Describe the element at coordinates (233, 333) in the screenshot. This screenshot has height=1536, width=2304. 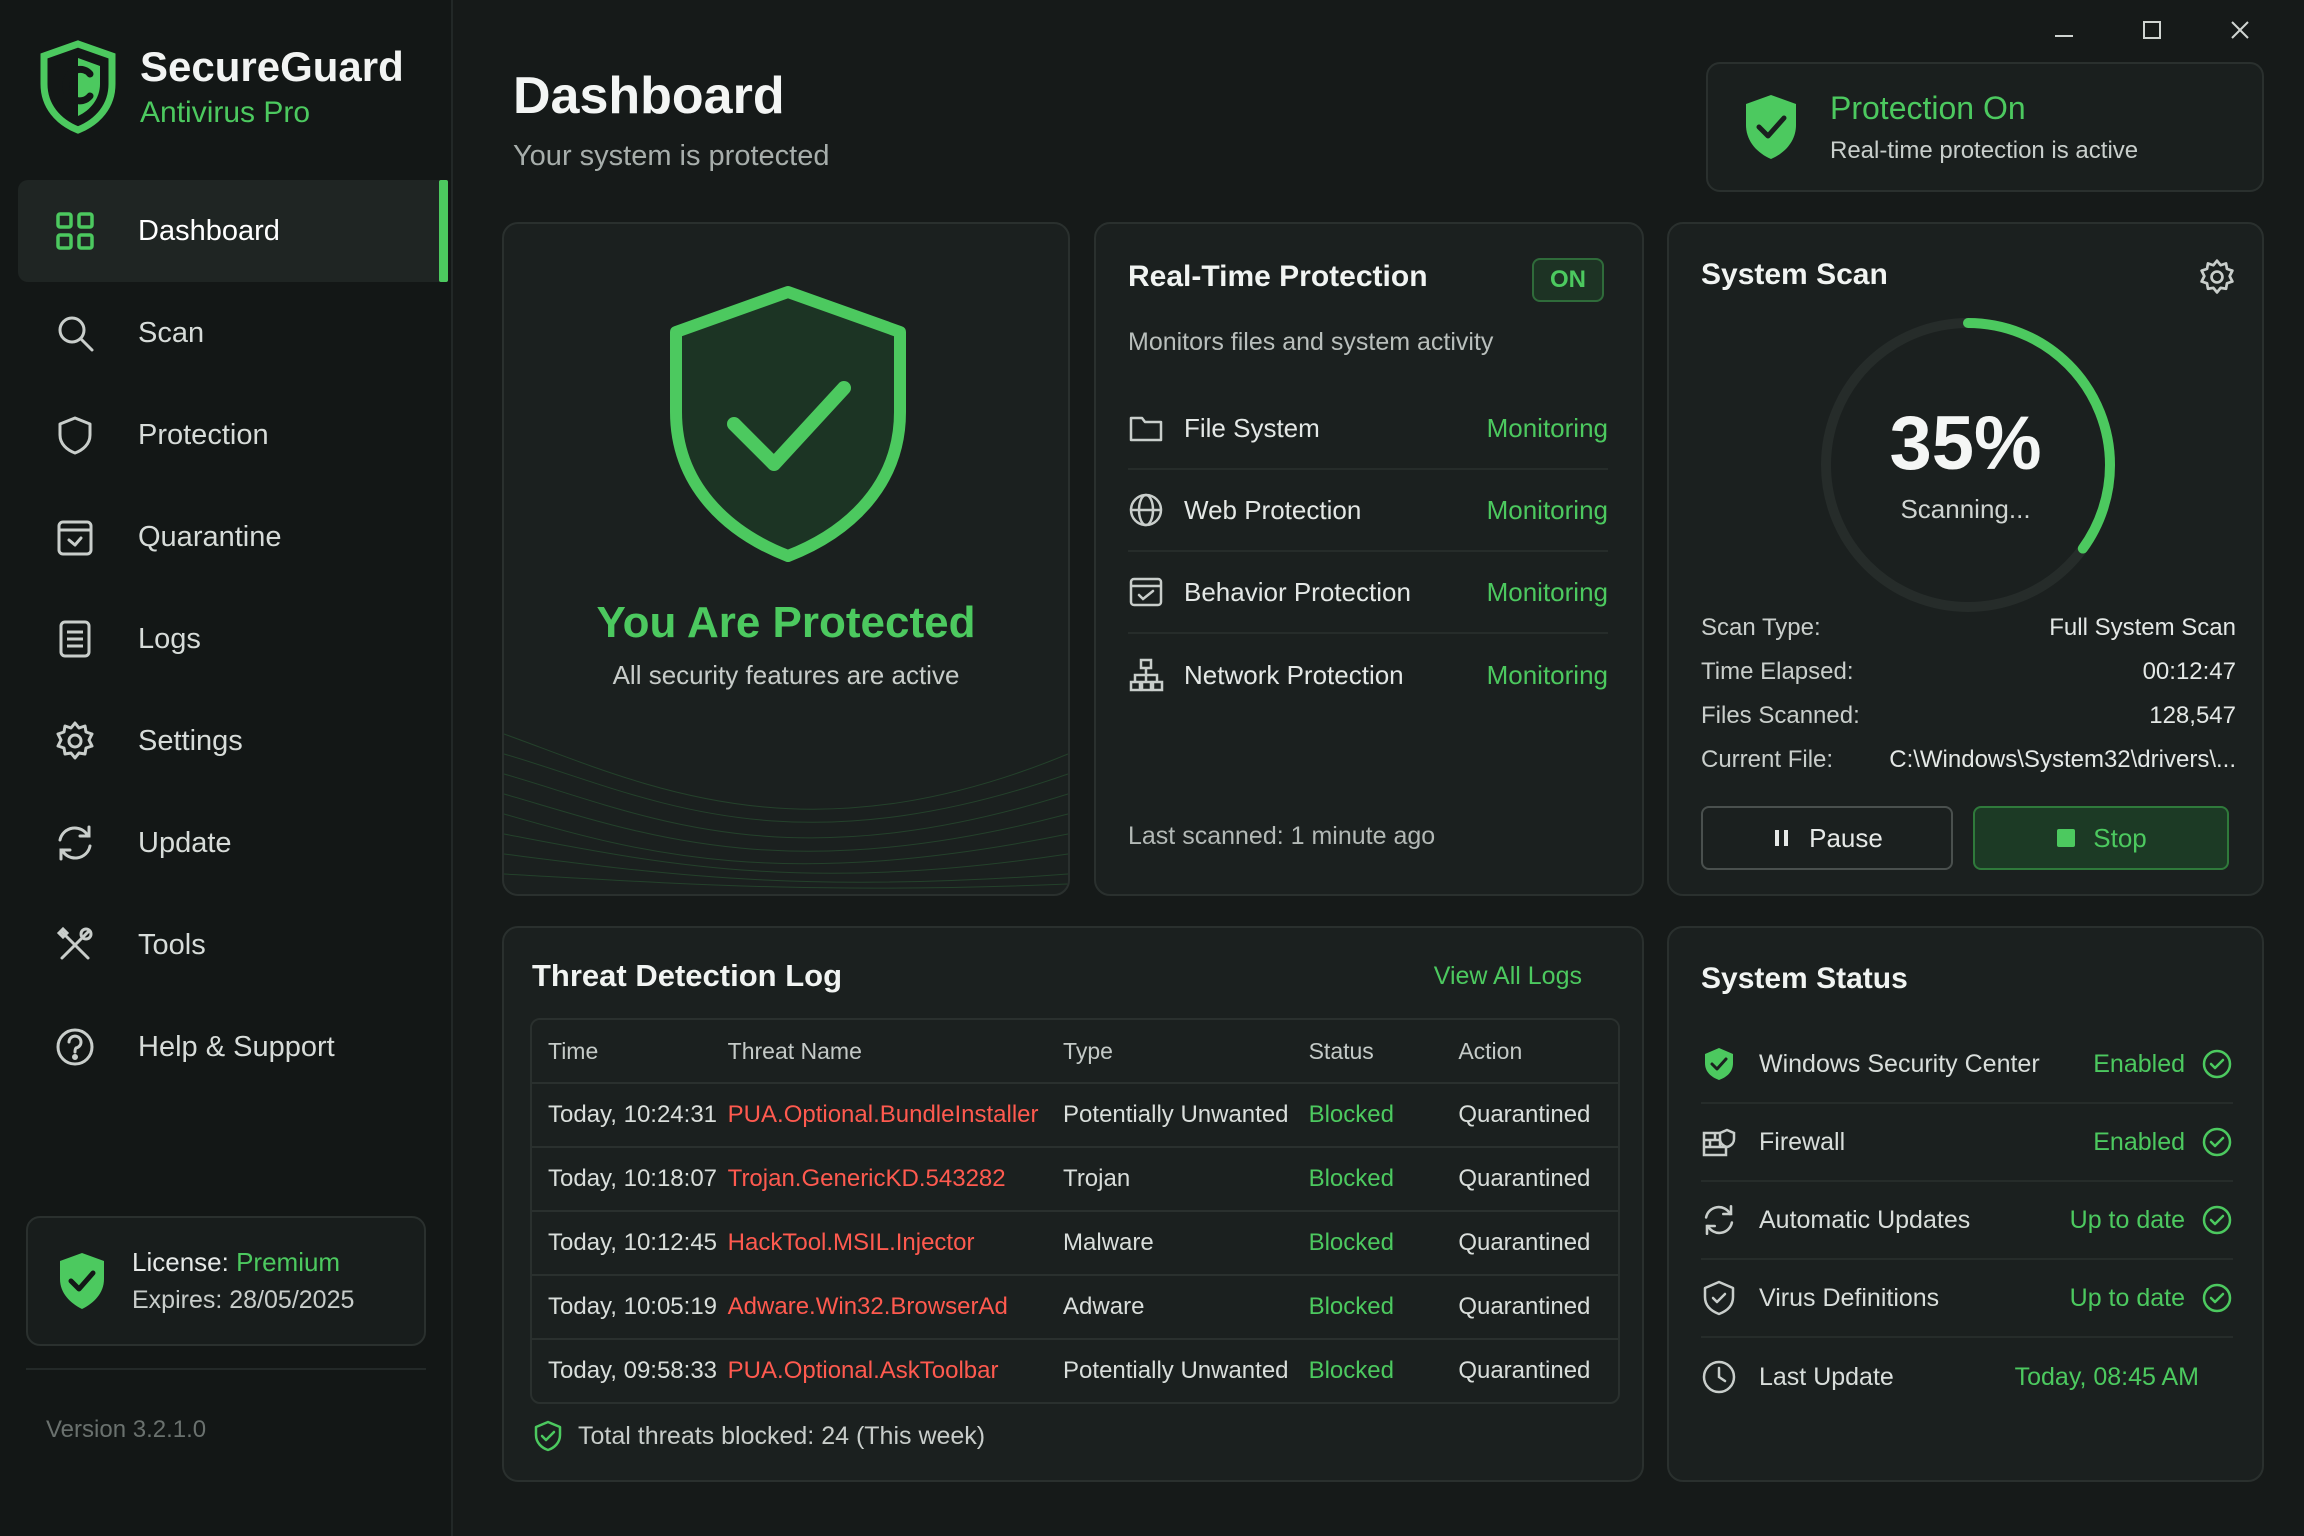
I see `sidebar-item-scan: Scan` at that location.